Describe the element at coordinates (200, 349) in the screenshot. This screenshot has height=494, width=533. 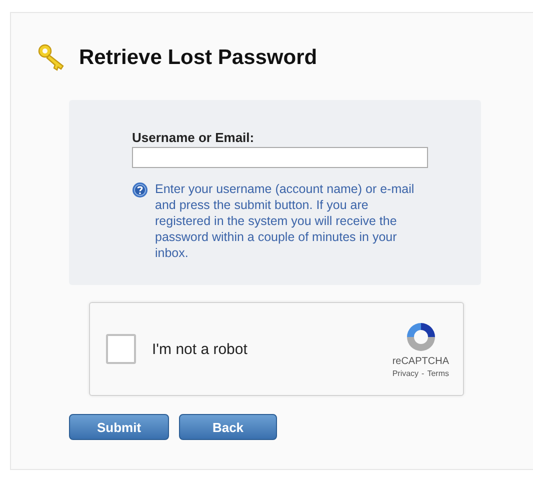
I see `captcha-label: I'm not a robot` at that location.